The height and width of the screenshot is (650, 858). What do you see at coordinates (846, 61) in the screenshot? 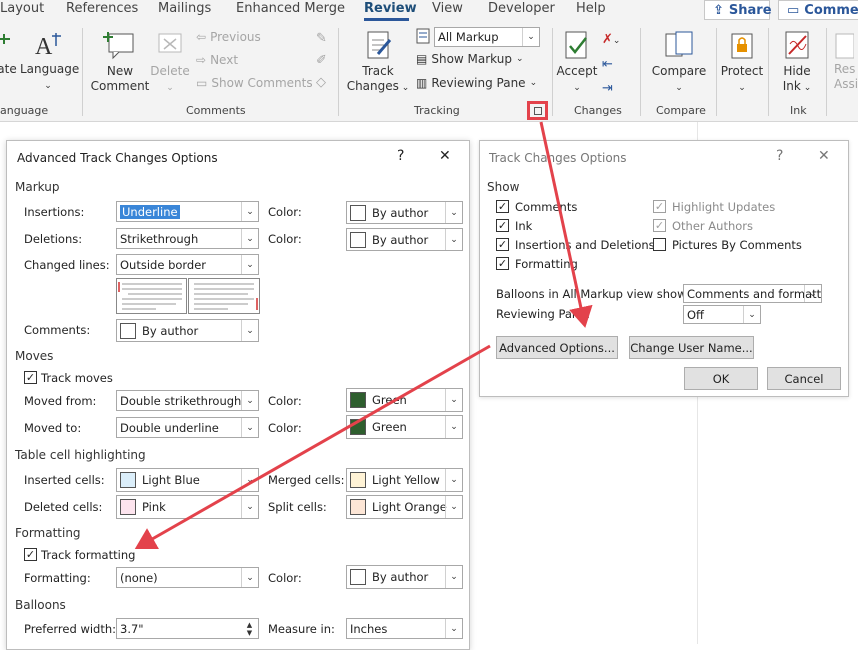
I see `resume-assistant-button: Res Assi` at bounding box center [846, 61].